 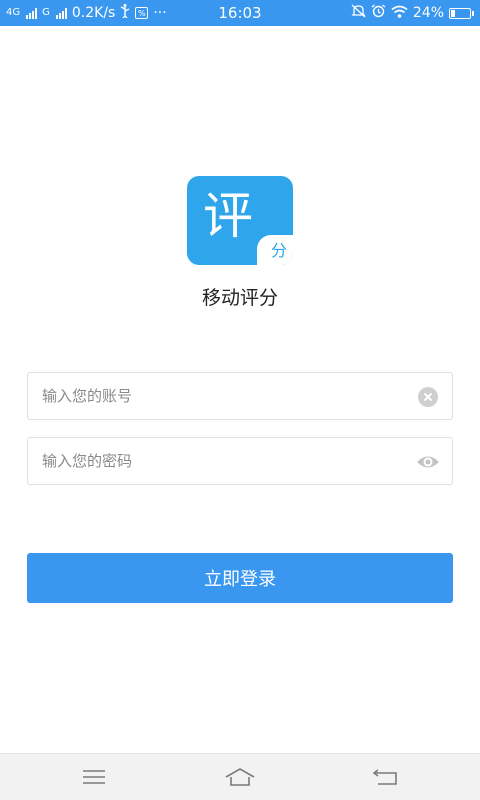 I want to click on notification-box-icon: %, so click(x=142, y=13).